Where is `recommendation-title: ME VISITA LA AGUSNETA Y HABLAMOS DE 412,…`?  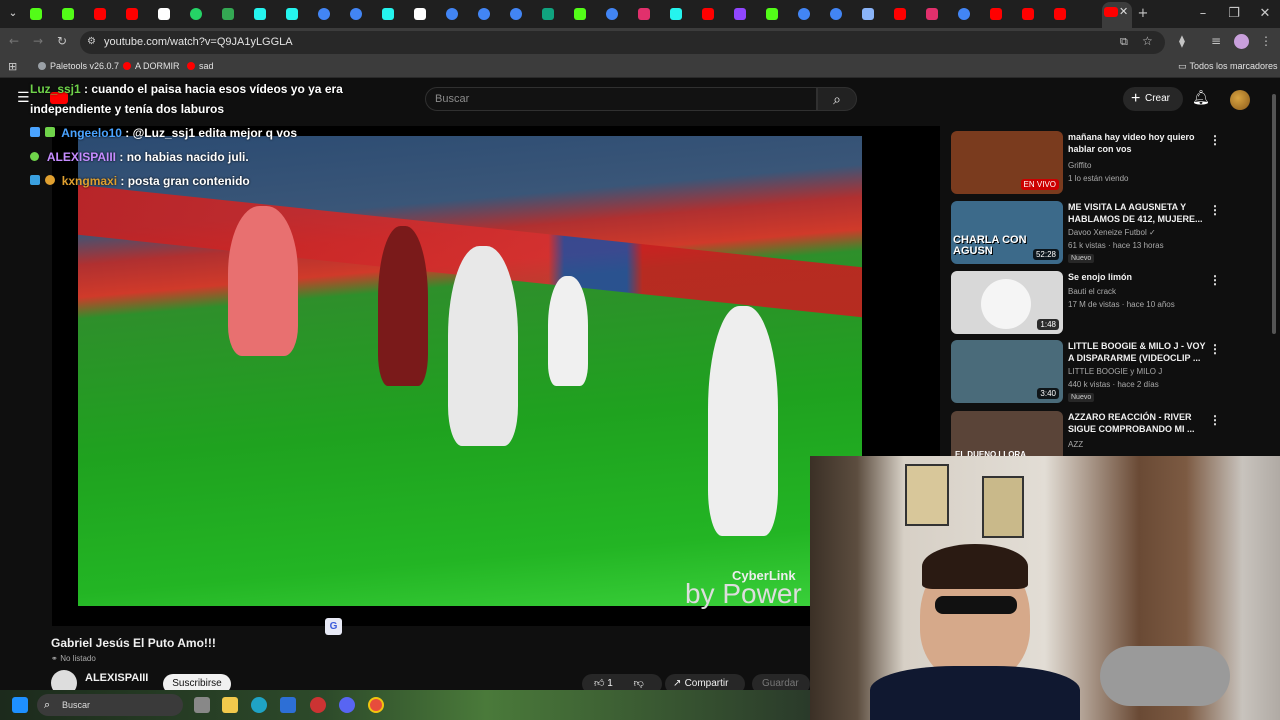
recommendation-title: ME VISITA LA AGUSNETA Y HABLAMOS DE 412,… is located at coordinates (1137, 213).